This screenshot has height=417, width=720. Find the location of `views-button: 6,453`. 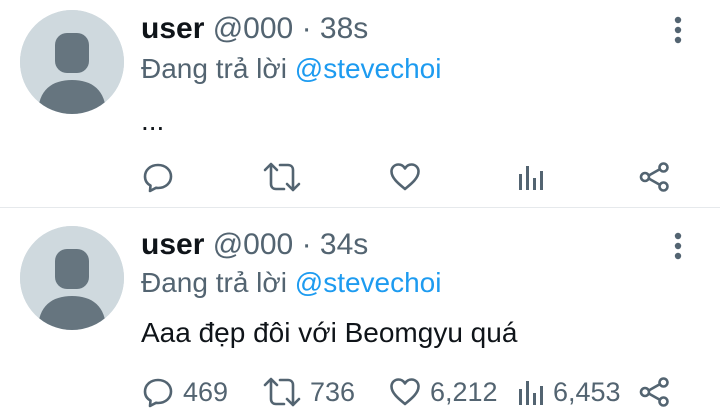

views-button: 6,453 is located at coordinates (569, 392).